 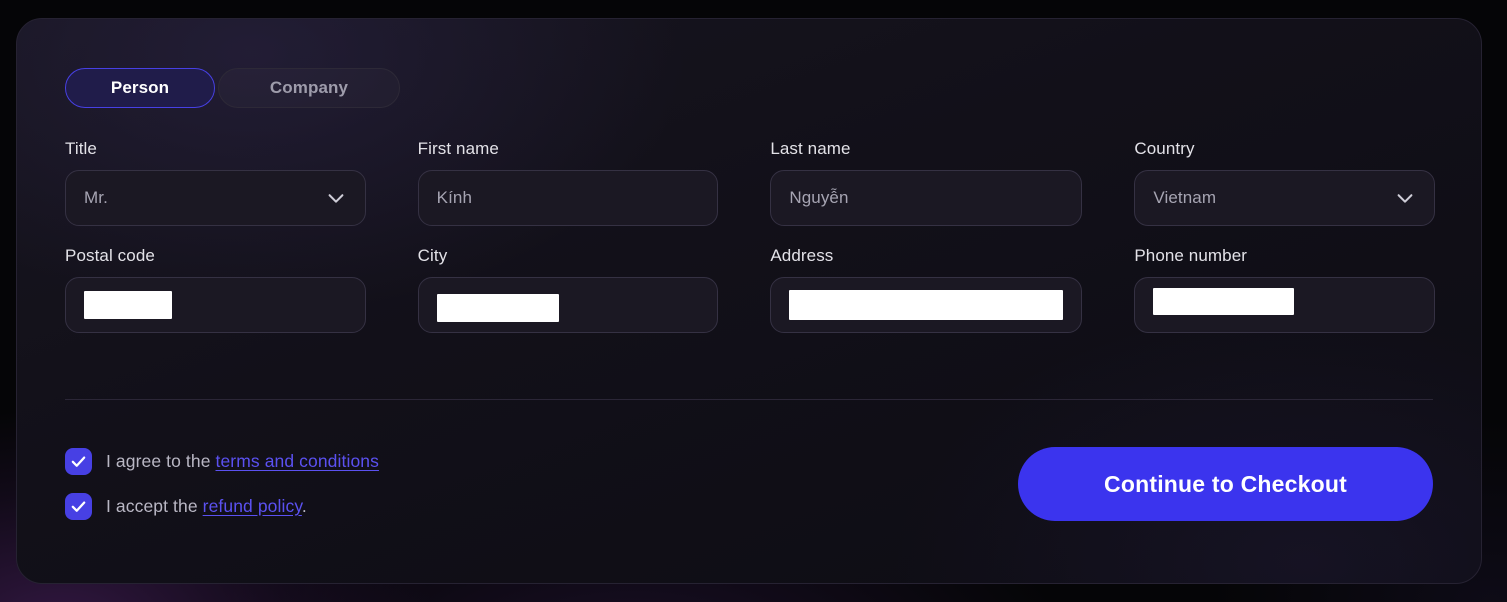 I want to click on label-title: Title, so click(x=81, y=148).